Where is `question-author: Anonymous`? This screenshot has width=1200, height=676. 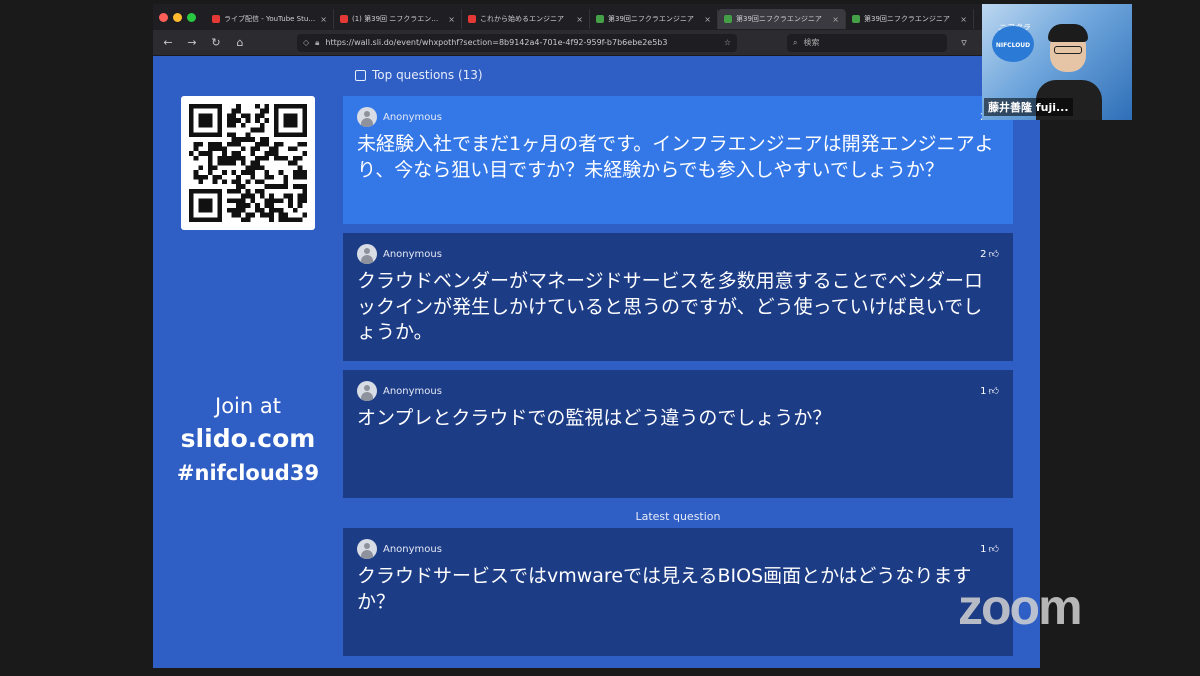
question-author: Anonymous is located at coordinates (412, 254).